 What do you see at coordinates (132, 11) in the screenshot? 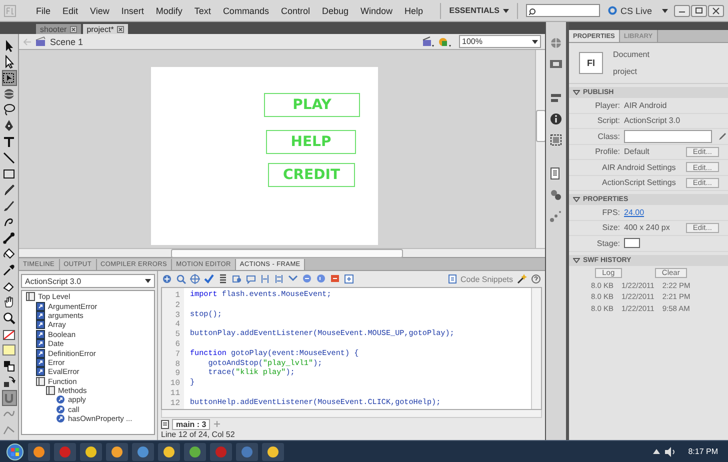
I see `menu-item: Insert` at bounding box center [132, 11].